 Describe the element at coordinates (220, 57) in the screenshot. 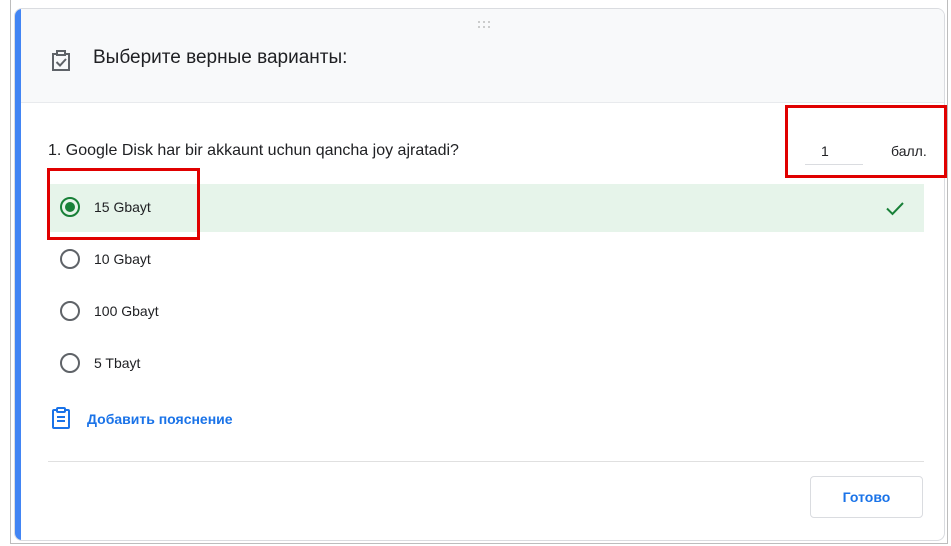

I see `section-title: Выберите верные варианты:` at that location.